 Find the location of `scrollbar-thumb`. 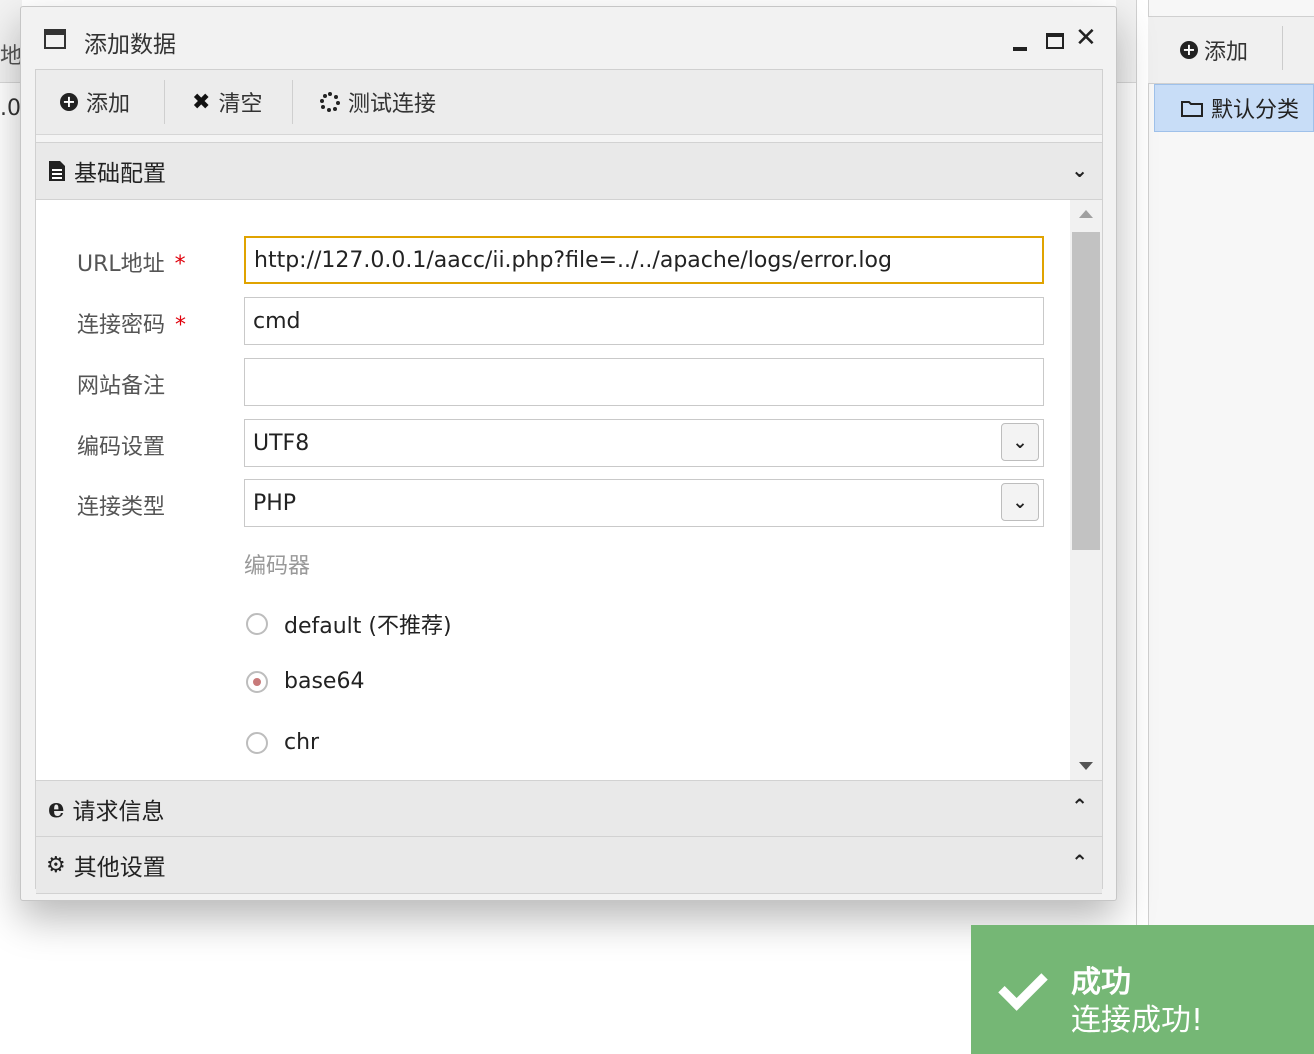

scrollbar-thumb is located at coordinates (1086, 391).